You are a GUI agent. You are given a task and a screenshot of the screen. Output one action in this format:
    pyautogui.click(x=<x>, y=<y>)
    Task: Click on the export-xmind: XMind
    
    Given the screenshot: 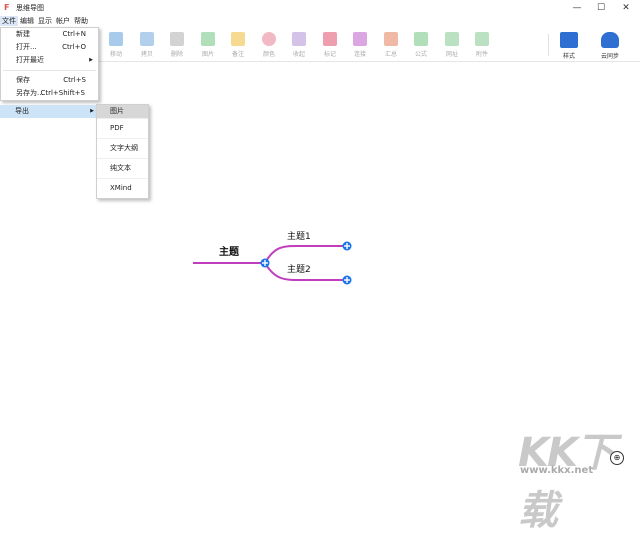 What is the action you would take?
    pyautogui.click(x=122, y=188)
    